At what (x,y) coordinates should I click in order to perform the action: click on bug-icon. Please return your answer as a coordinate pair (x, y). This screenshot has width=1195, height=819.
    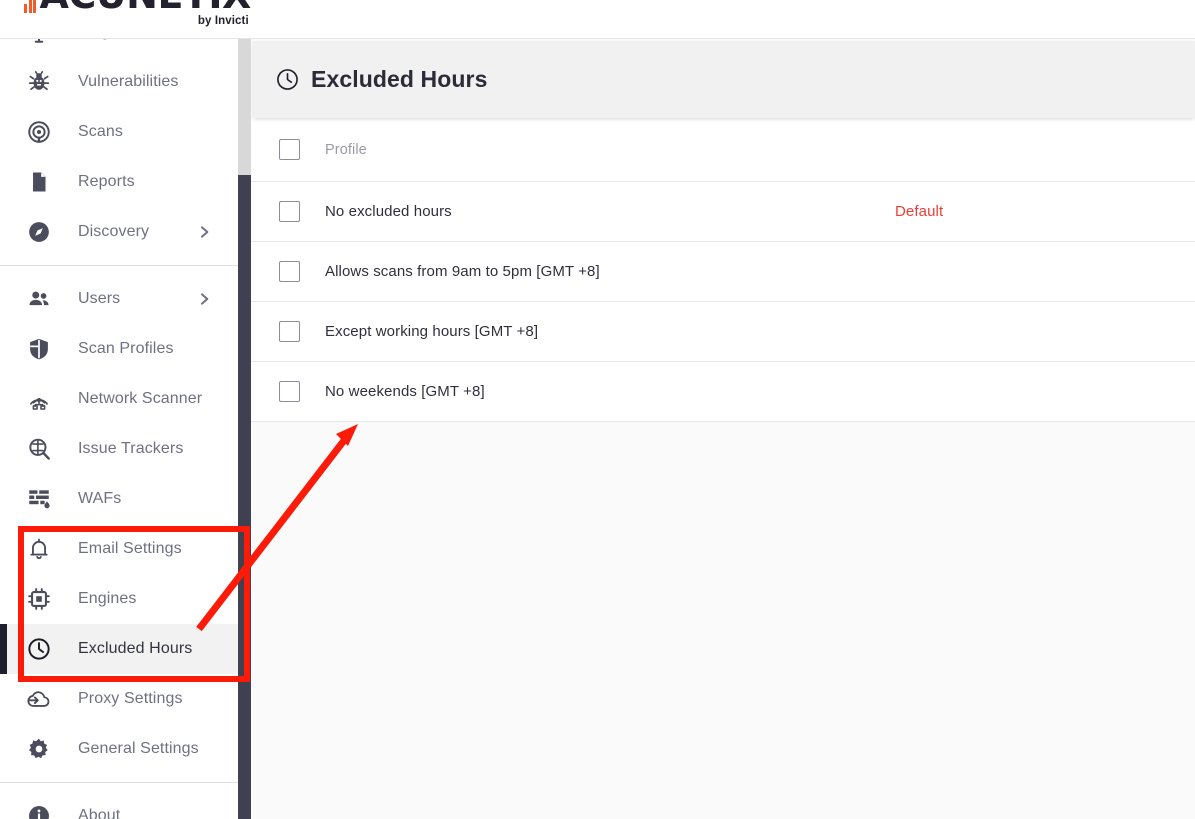
    Looking at the image, I should click on (39, 82).